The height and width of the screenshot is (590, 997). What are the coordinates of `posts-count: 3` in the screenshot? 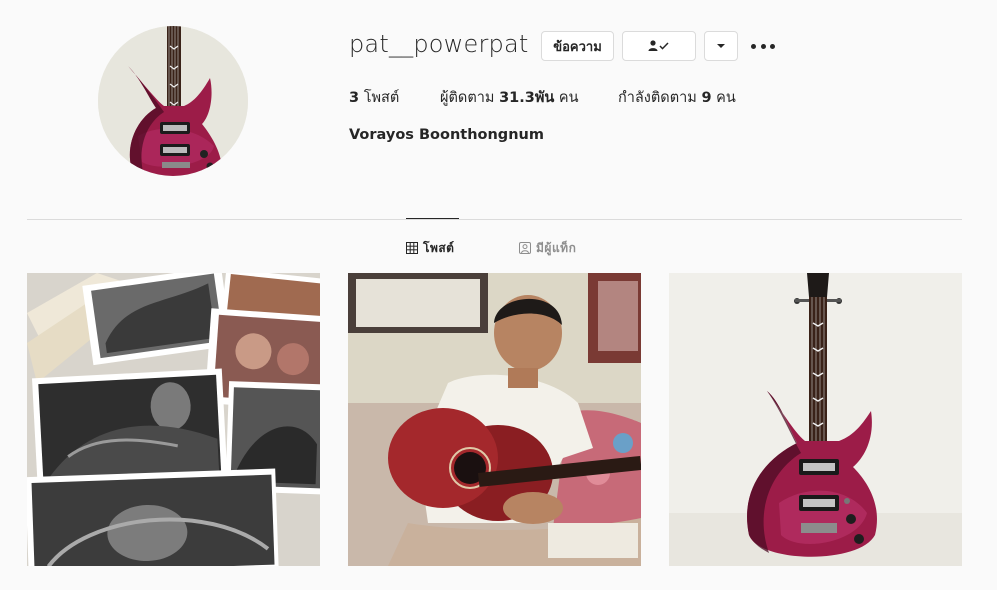 It's located at (354, 98).